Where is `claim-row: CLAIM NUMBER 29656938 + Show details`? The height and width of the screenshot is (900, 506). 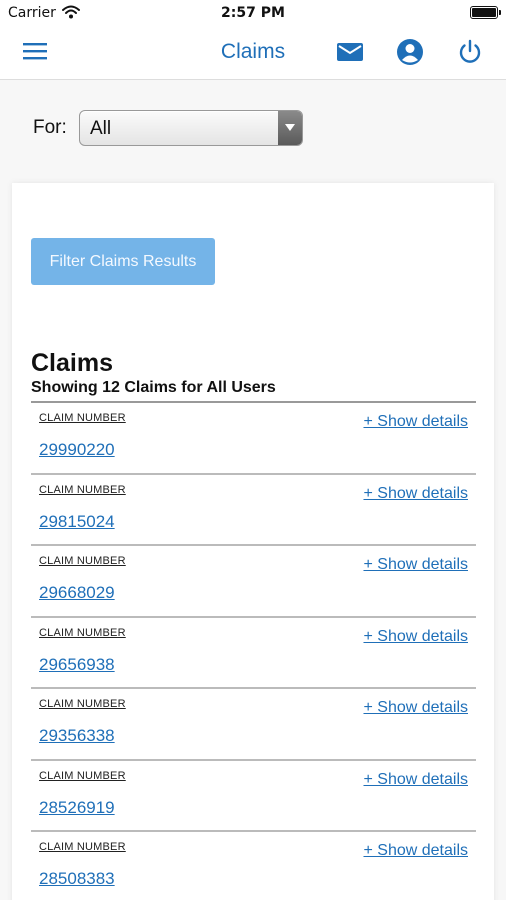 claim-row: CLAIM NUMBER 29656938 + Show details is located at coordinates (253, 653).